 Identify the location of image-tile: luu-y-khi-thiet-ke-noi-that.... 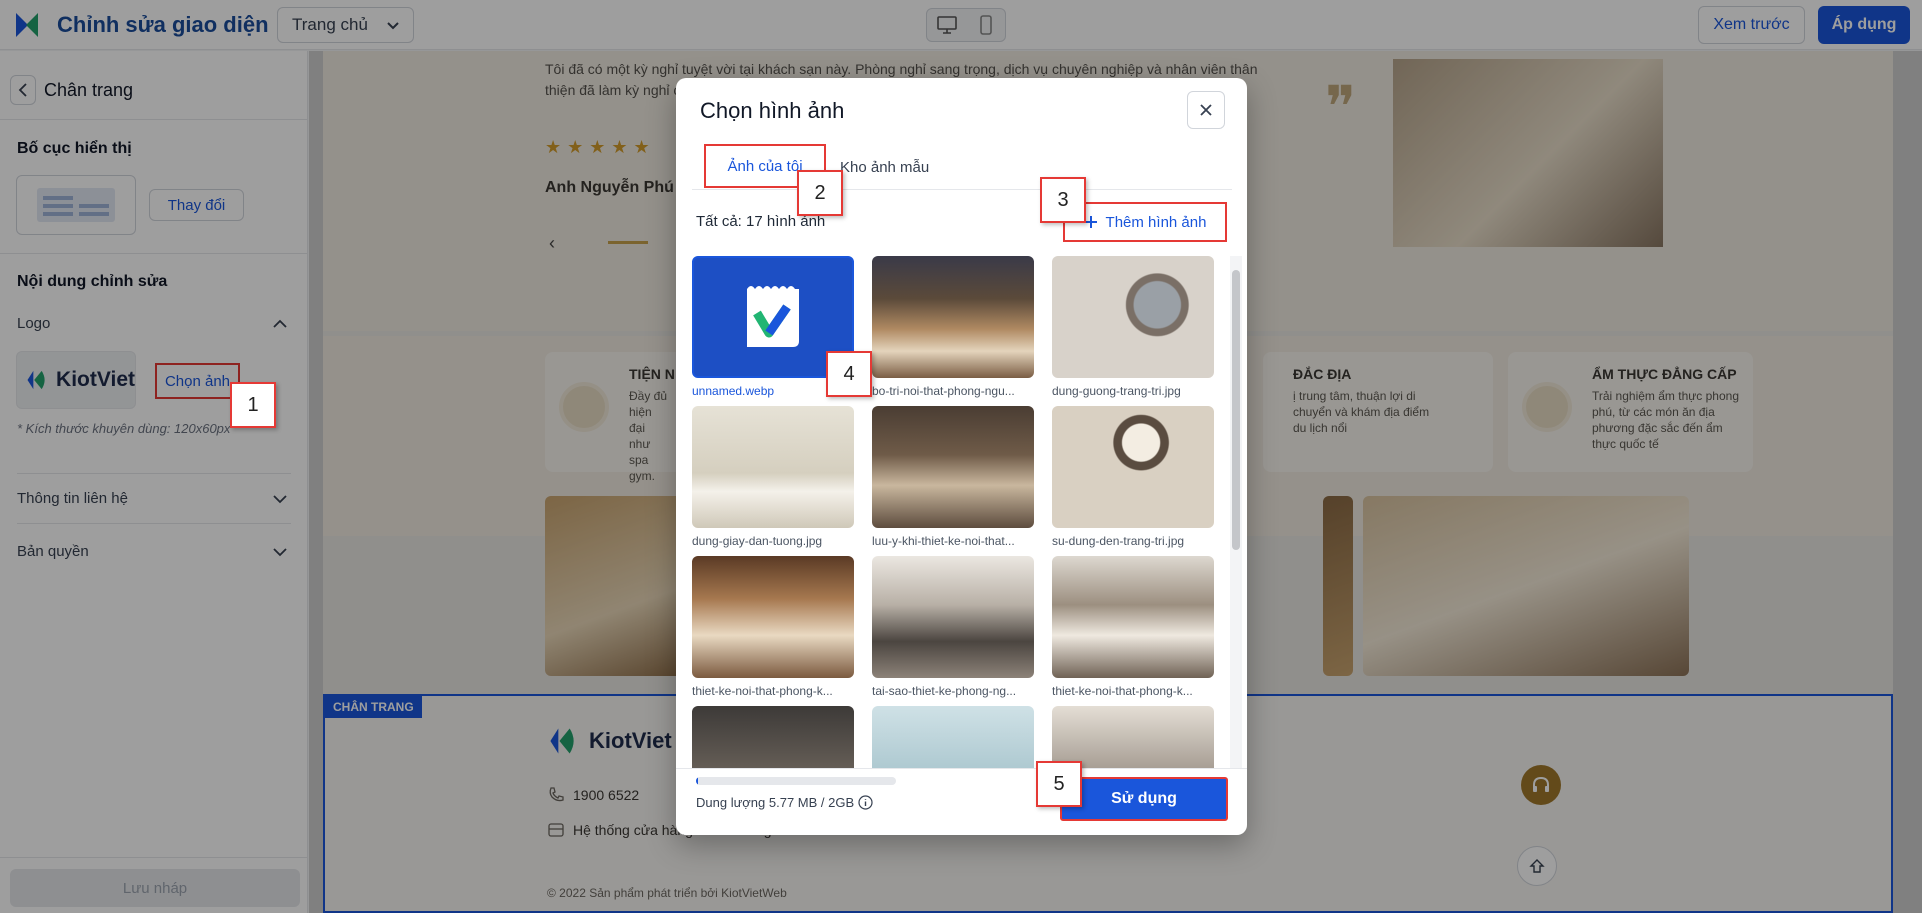
(953, 477).